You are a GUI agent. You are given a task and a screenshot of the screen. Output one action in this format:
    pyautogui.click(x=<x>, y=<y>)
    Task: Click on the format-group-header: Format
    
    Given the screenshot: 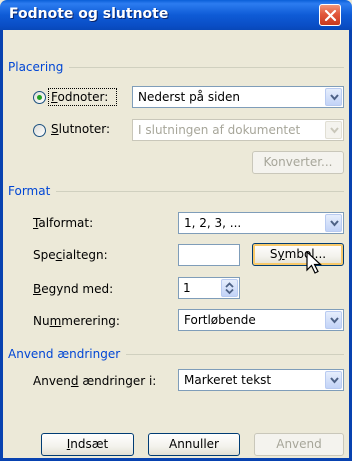 What is the action you would take?
    pyautogui.click(x=176, y=191)
    